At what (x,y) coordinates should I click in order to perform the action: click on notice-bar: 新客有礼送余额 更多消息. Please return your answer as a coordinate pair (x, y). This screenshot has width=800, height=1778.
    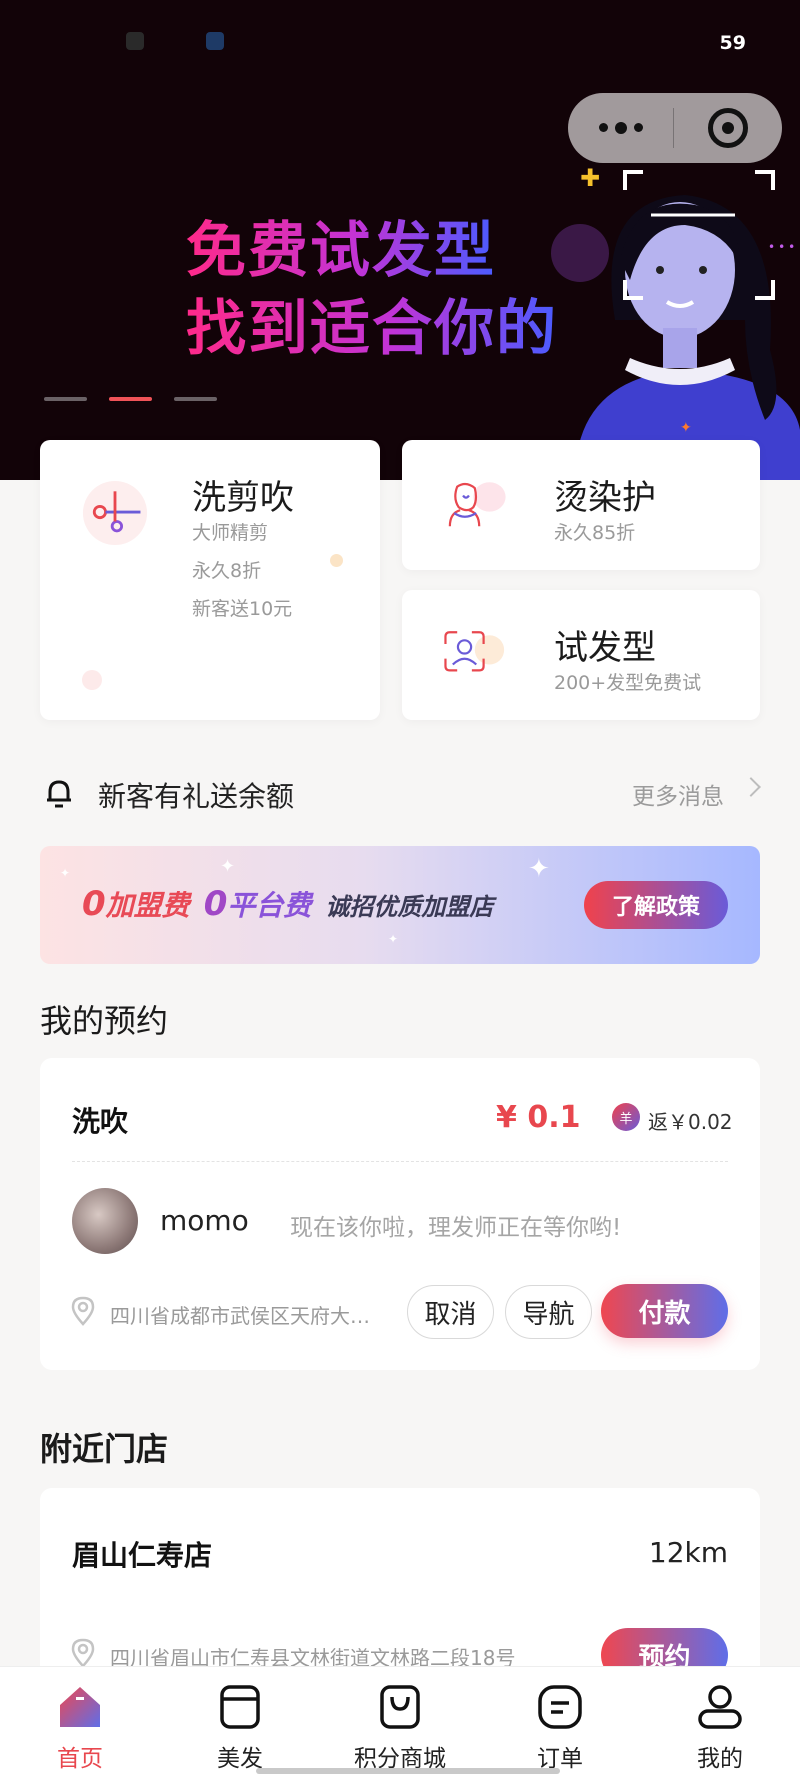
    Looking at the image, I should click on (400, 792).